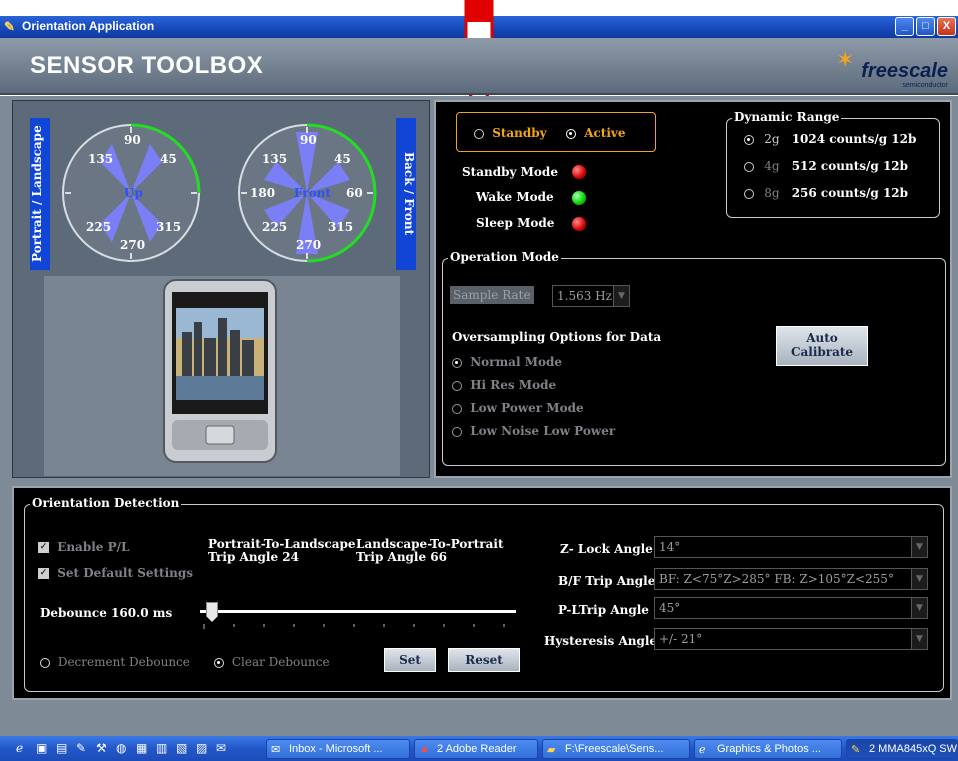 This screenshot has height=761, width=958. What do you see at coordinates (776, 579) in the screenshot?
I see `bf-trip-value: BF: Z<75°Z>285° FB: Z>105°Z<255°` at bounding box center [776, 579].